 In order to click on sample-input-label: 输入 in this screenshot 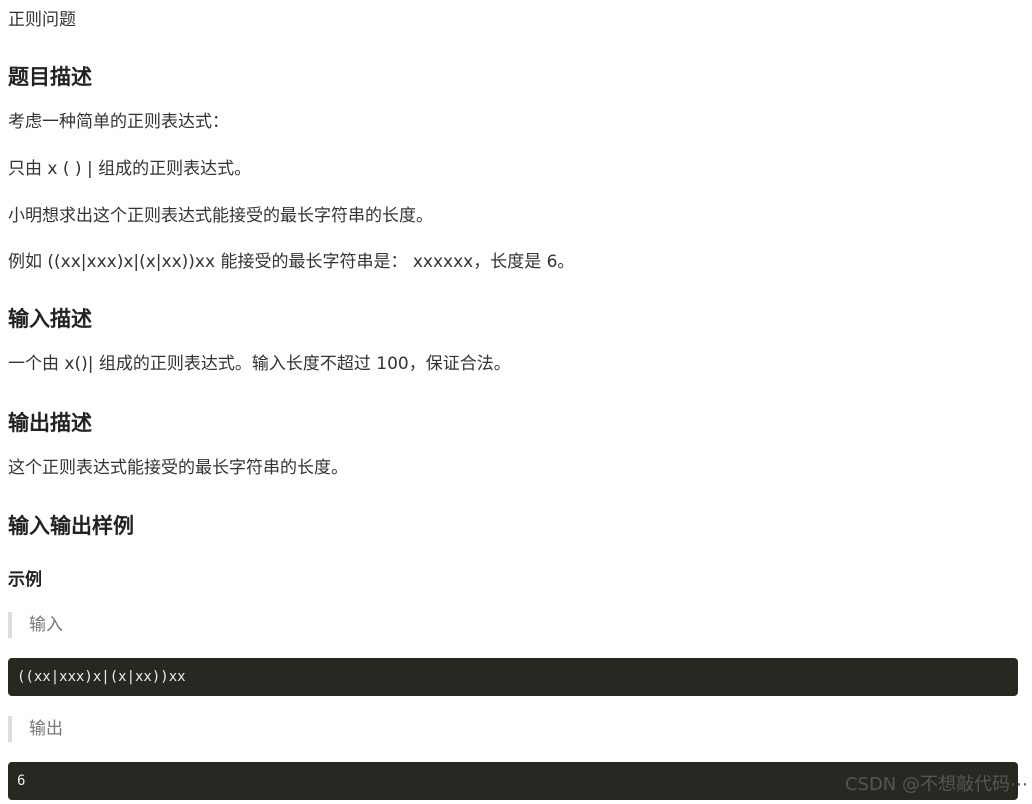, I will do `click(208, 625)`.